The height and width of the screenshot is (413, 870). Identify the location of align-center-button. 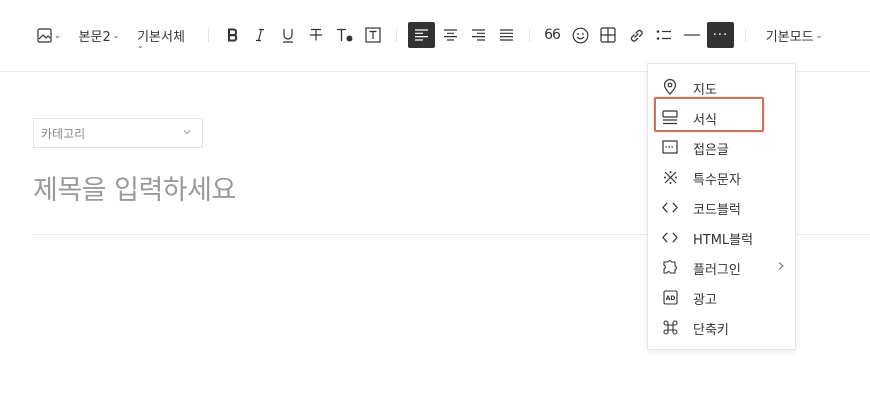
(450, 35).